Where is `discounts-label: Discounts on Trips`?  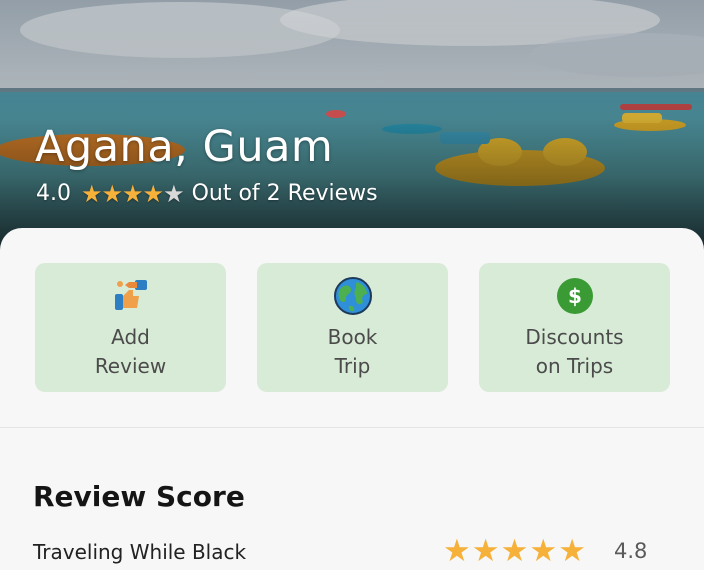
discounts-label: Discounts on Trips is located at coordinates (574, 351).